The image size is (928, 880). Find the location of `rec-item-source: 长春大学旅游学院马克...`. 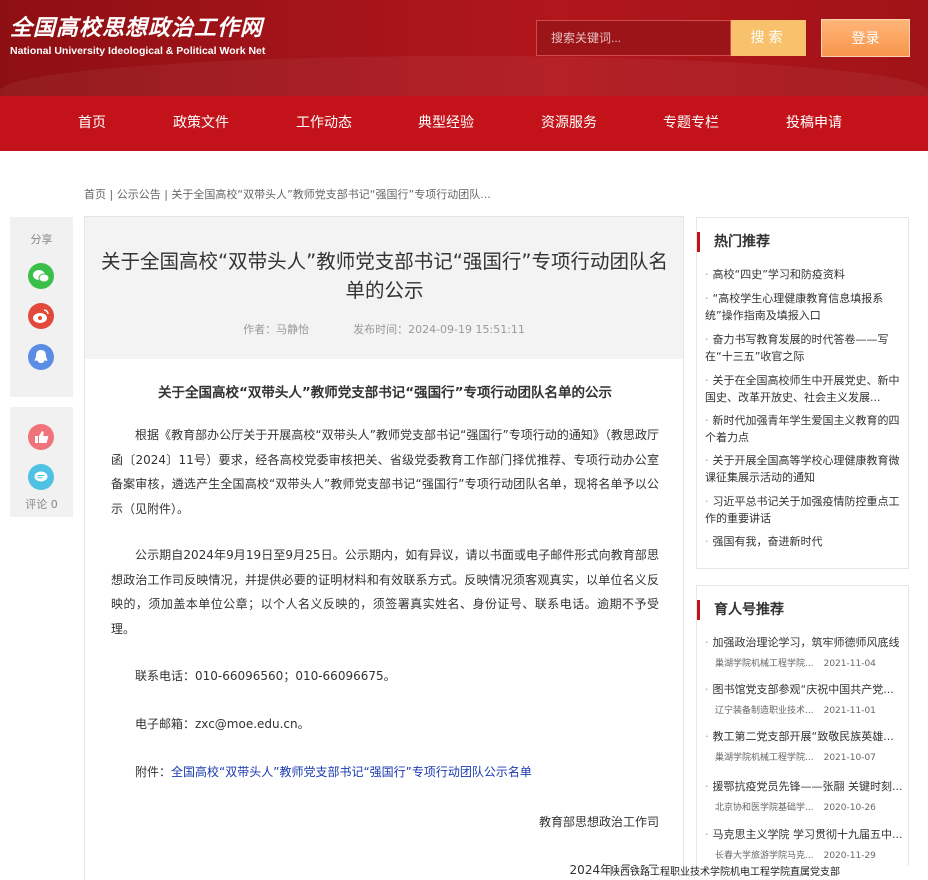

rec-item-source: 长春大学旅游学院马克... is located at coordinates (764, 856).